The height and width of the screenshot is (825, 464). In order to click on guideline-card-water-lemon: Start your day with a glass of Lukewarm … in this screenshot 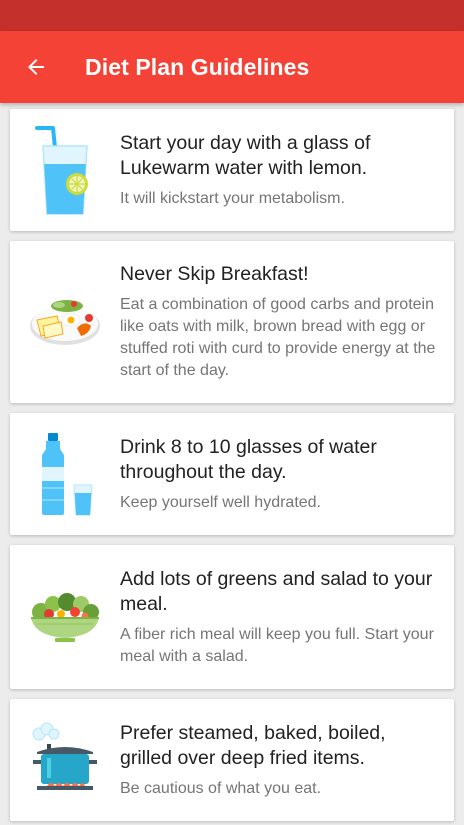, I will do `click(232, 170)`.